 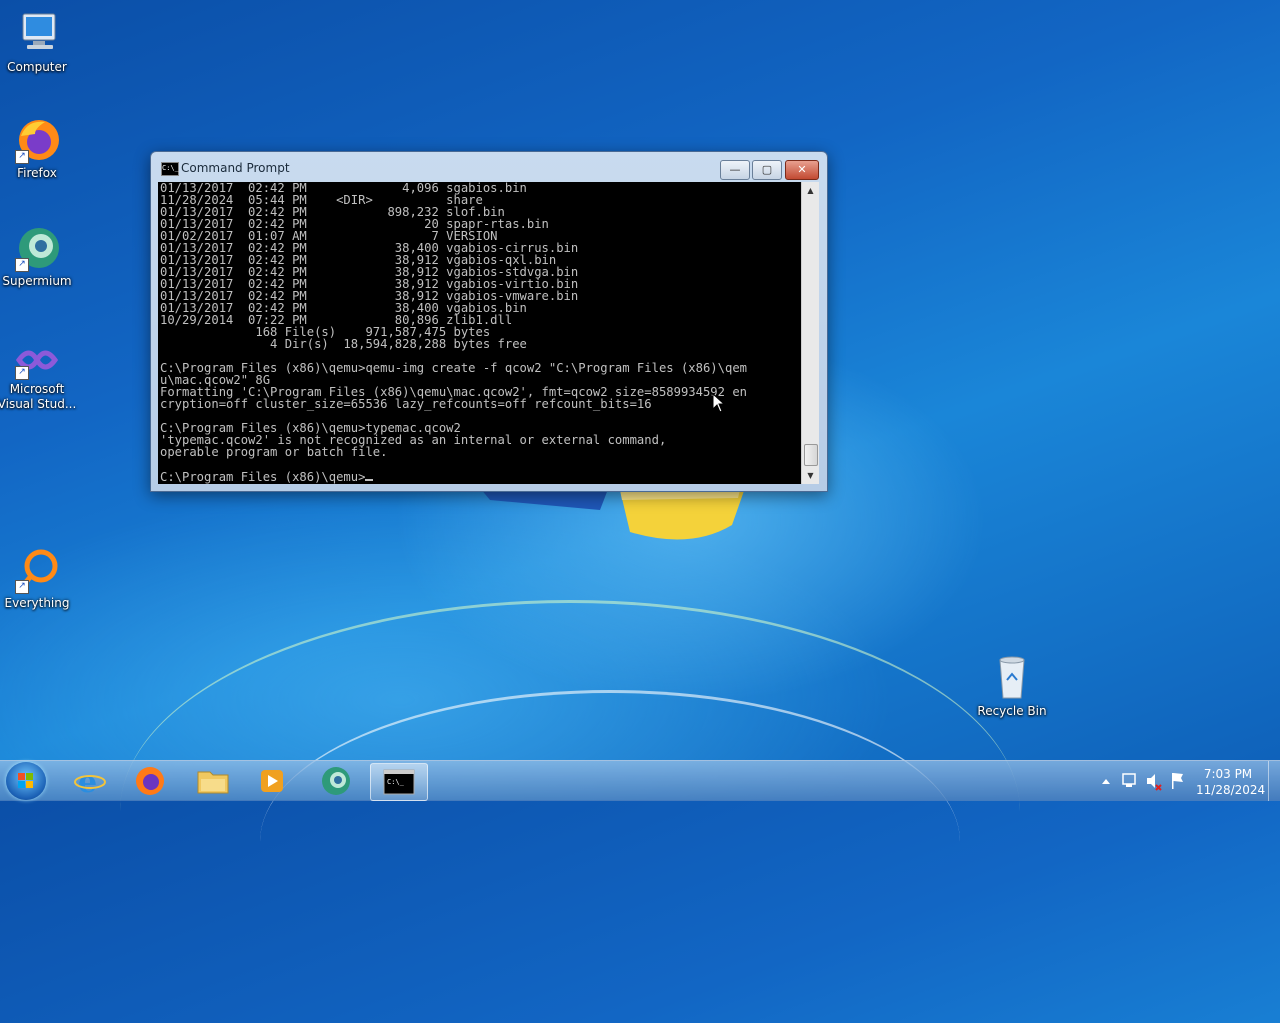 I want to click on desktop-icon-recycle-bin: Recycle Bin, so click(x=1012, y=686).